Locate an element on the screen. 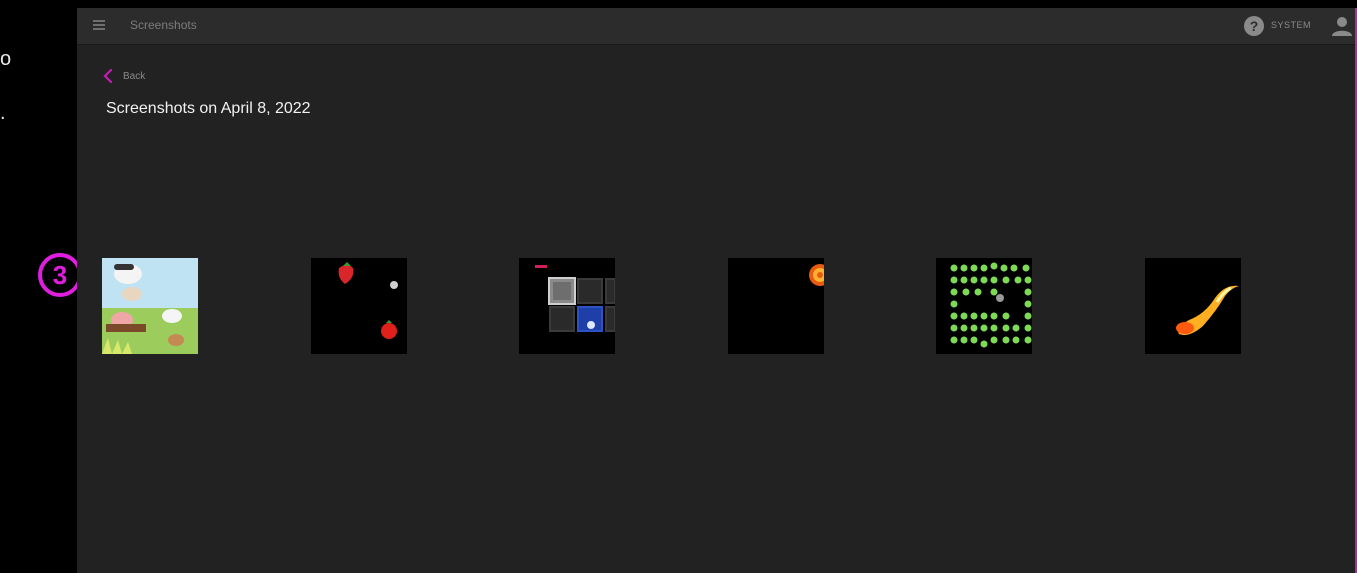 This screenshot has width=1357, height=573. step-annotation-badge: 3 is located at coordinates (60, 275).